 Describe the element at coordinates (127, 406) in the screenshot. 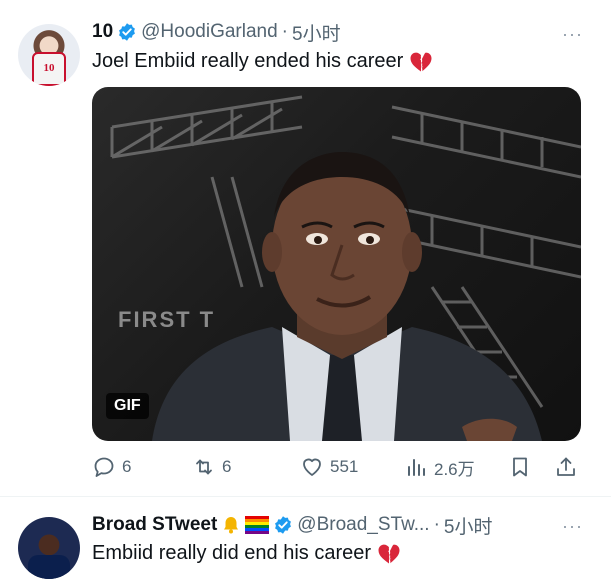

I see `gif-badge: GIF` at that location.